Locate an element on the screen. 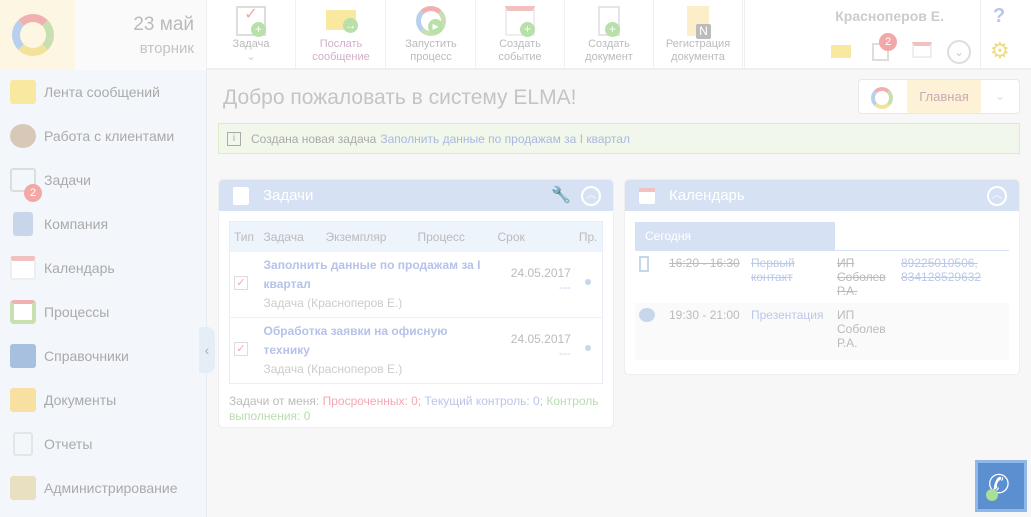 This screenshot has height=517, width=1031. col-instance: Экземпляр is located at coordinates (367, 236).